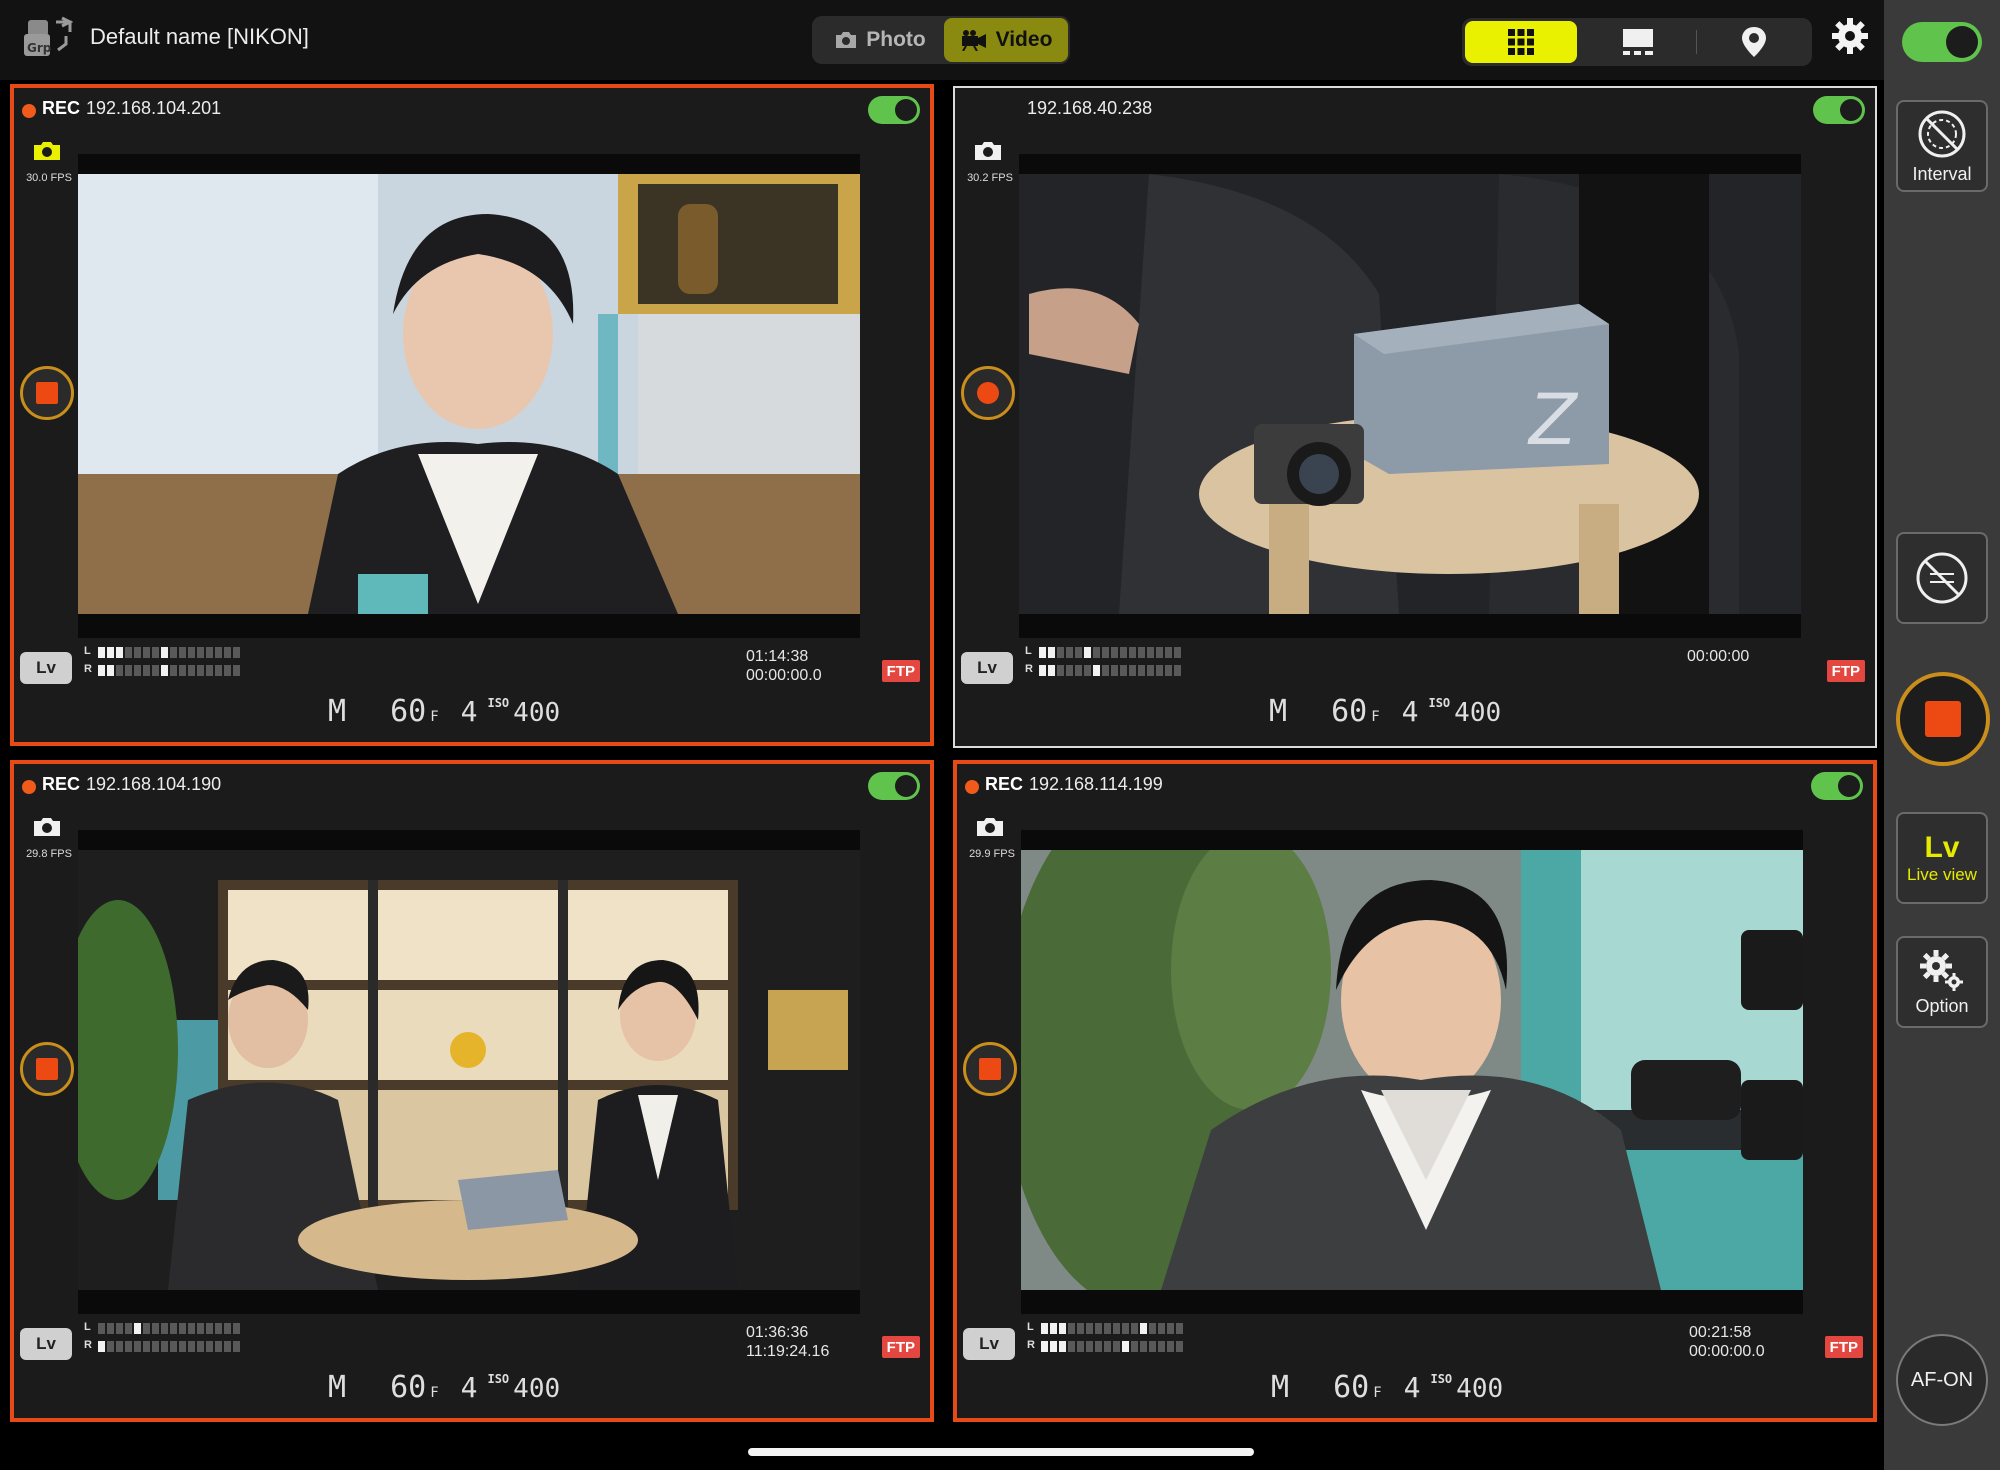 Image resolution: width=2000 pixels, height=1470 pixels. I want to click on exposure-info: M 60 F 4 ISO 400, so click(444, 1390).